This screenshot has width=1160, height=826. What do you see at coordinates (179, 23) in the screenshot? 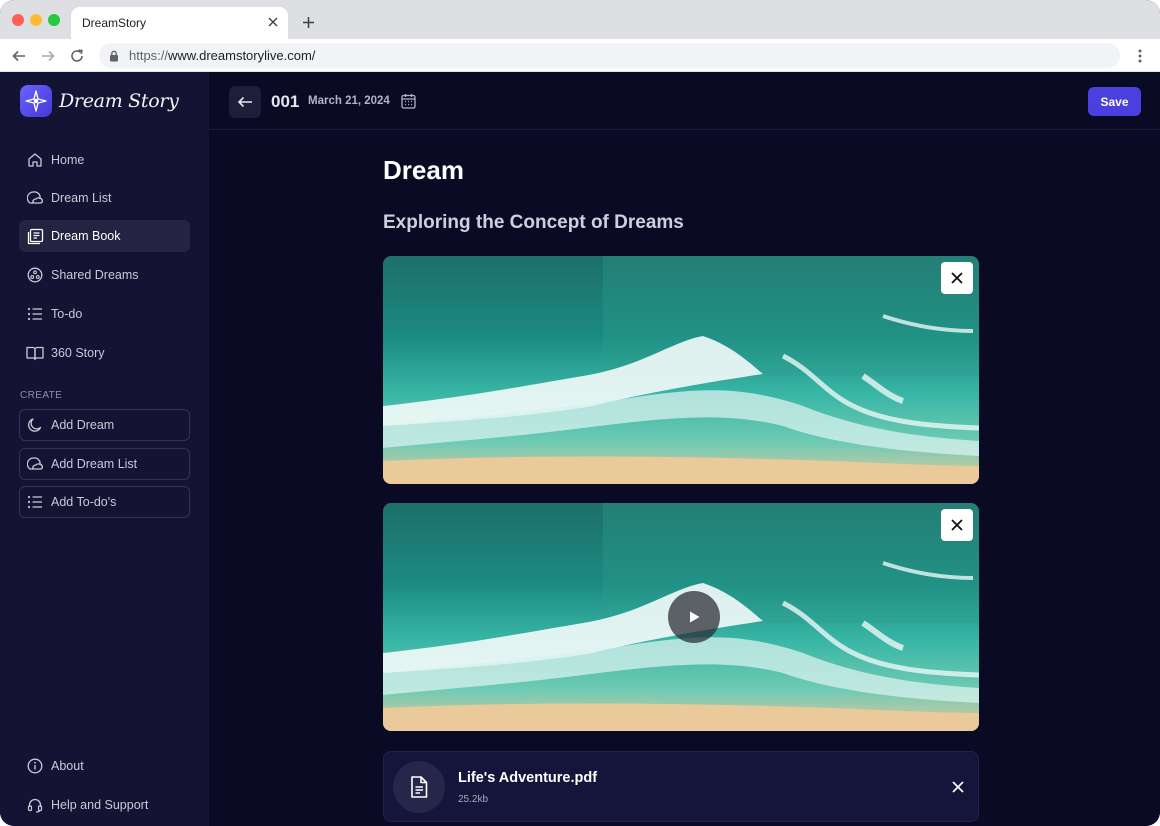
I see `browser-tab: DreamStory` at bounding box center [179, 23].